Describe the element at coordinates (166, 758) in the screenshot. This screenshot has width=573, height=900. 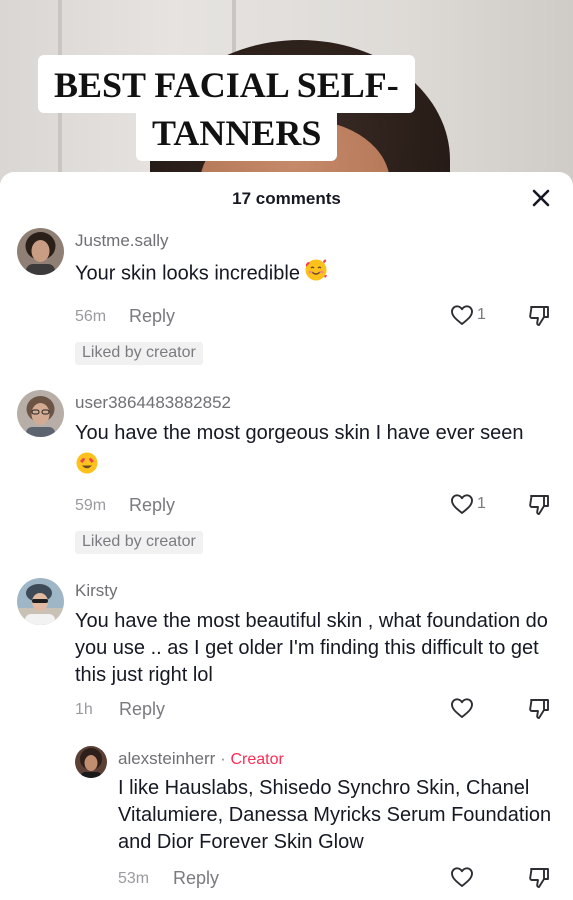
I see `reply-username: alexsteinherr` at that location.